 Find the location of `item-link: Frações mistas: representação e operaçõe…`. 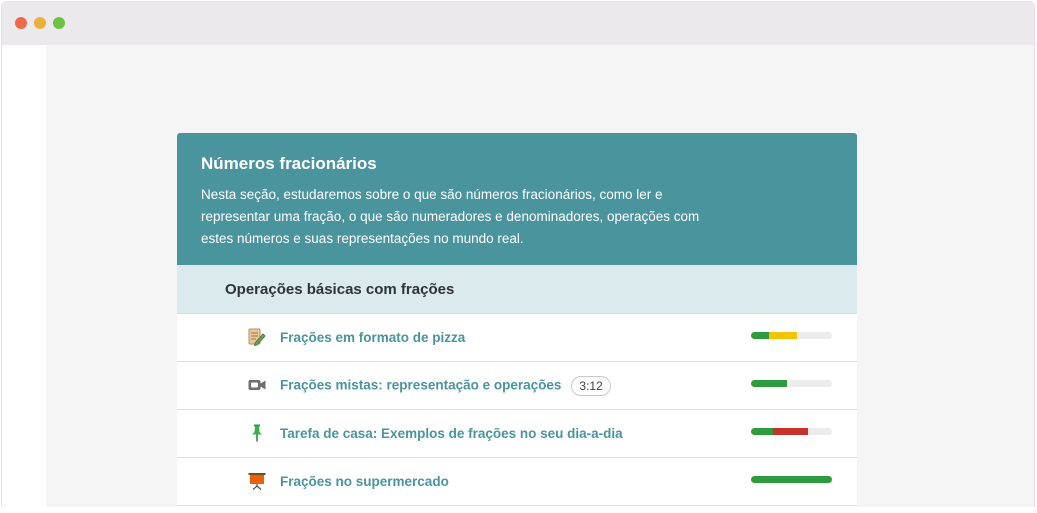

item-link: Frações mistas: representação e operaçõe… is located at coordinates (445, 385).